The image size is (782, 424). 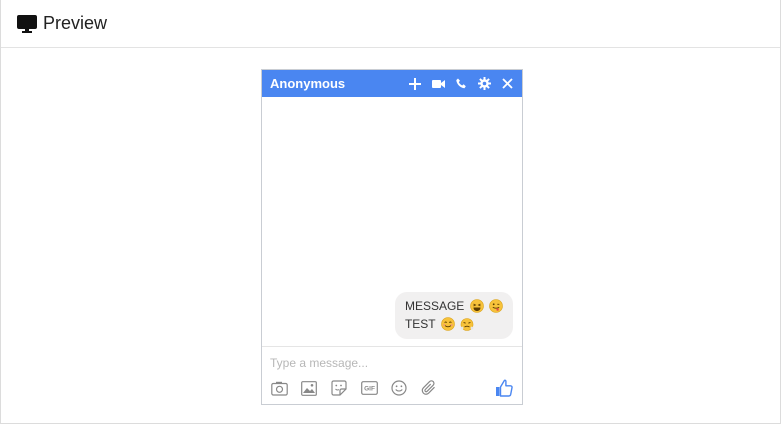 I want to click on message-line-2: TEST, so click(x=454, y=324).